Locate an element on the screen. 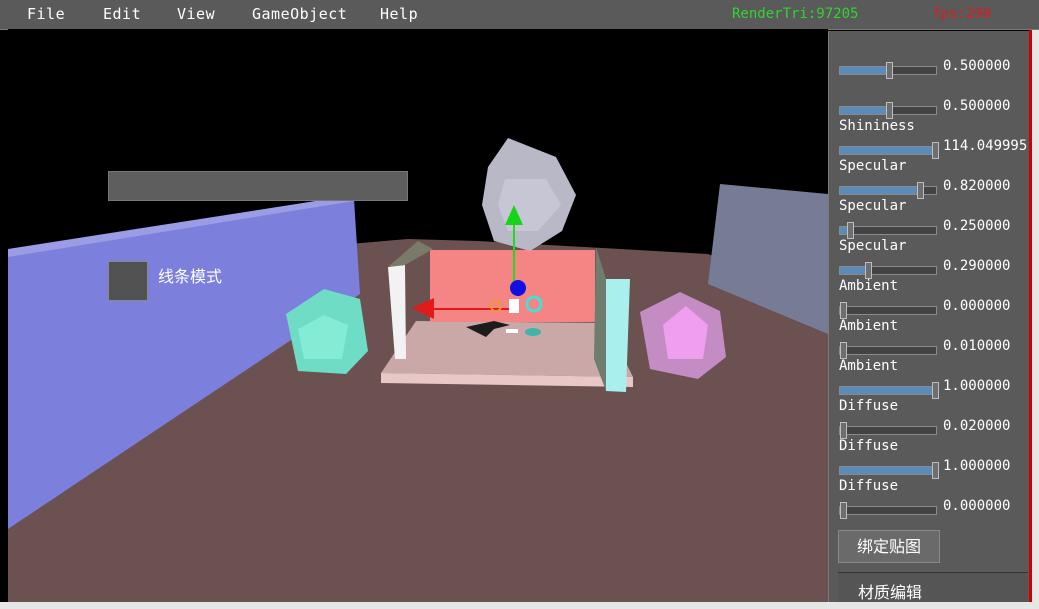  param-value: 0.020000 is located at coordinates (977, 426).